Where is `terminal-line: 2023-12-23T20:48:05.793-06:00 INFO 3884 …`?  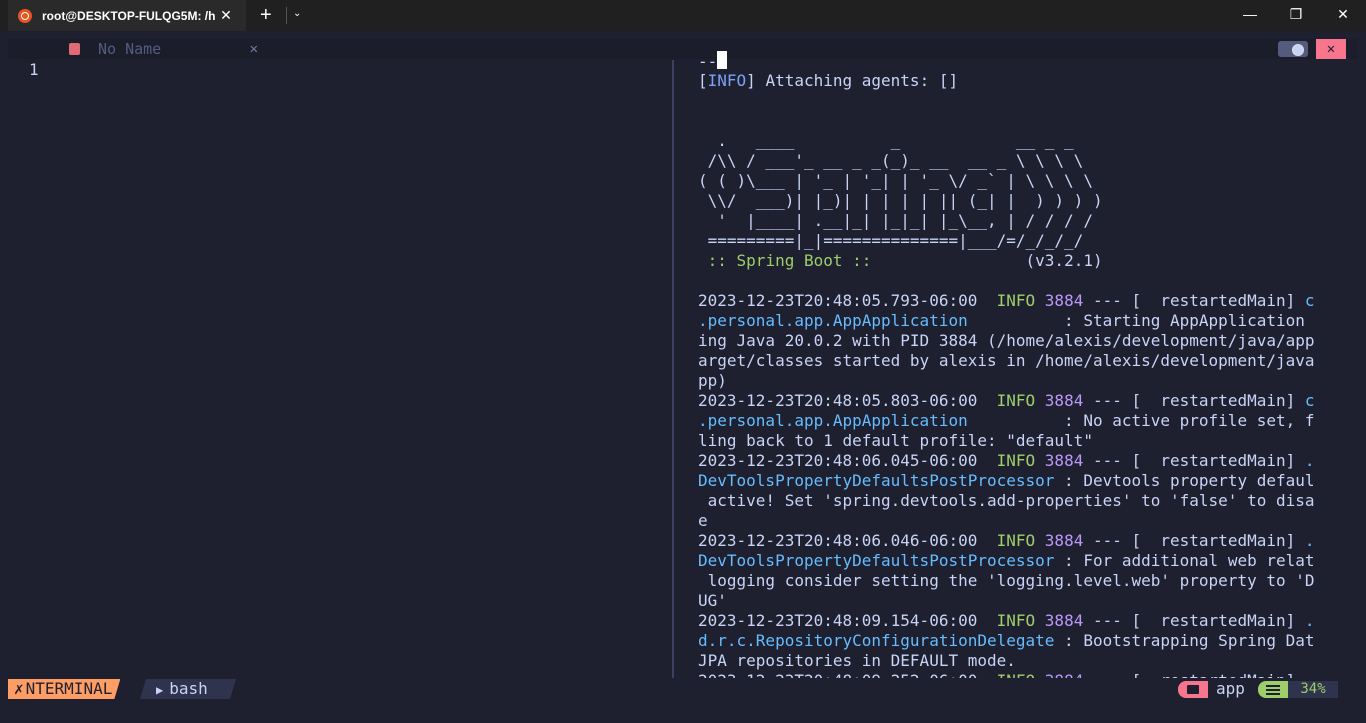 terminal-line: 2023-12-23T20:48:05.793-06:00 INFO 3884 … is located at coordinates (1006, 300).